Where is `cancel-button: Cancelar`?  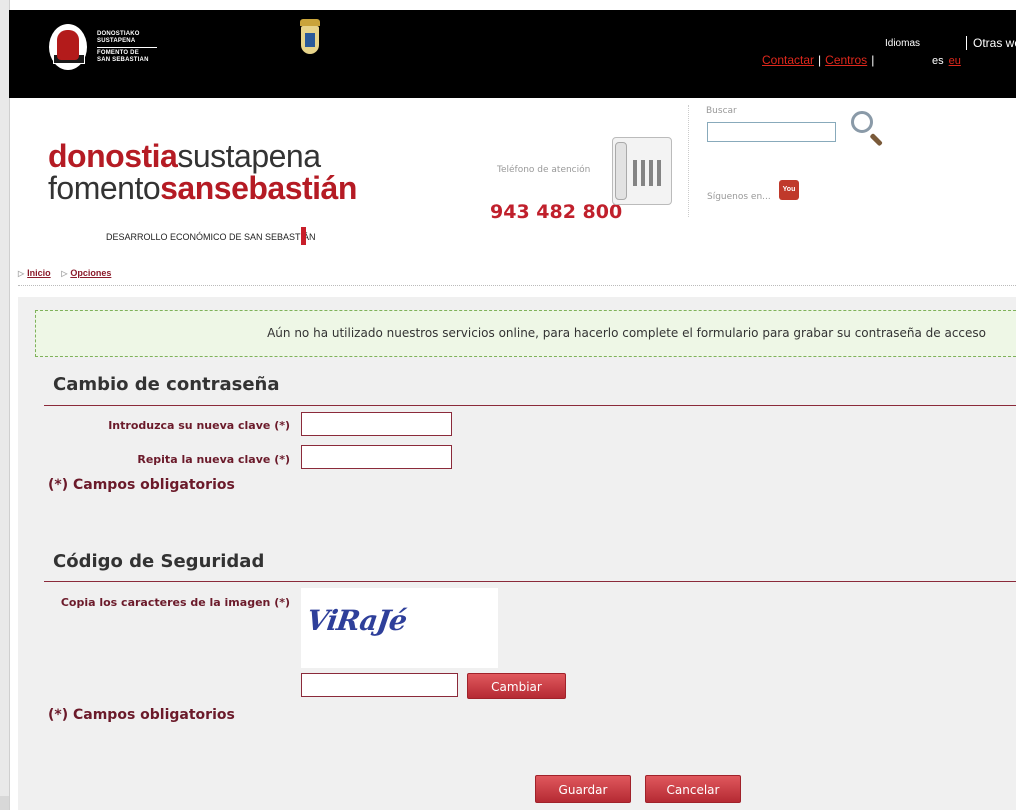
cancel-button: Cancelar is located at coordinates (693, 789).